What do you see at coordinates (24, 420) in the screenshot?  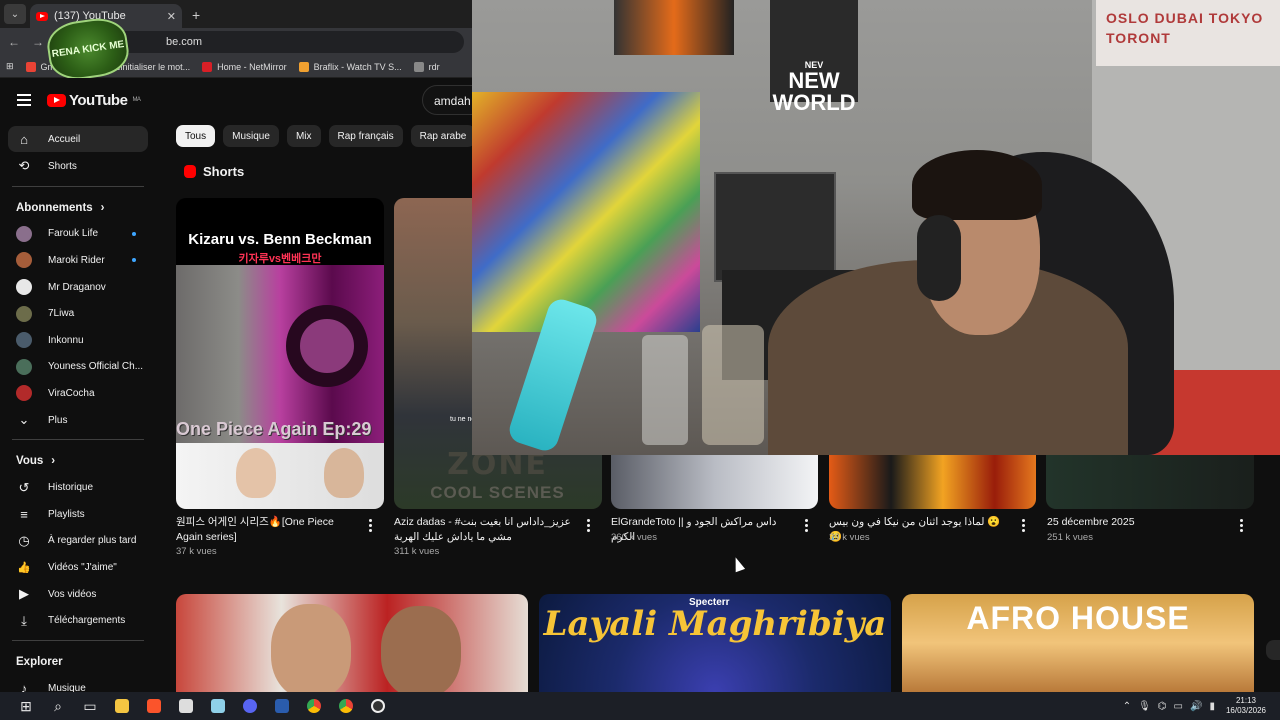 I see `chevron-down-icon: ⌄` at bounding box center [24, 420].